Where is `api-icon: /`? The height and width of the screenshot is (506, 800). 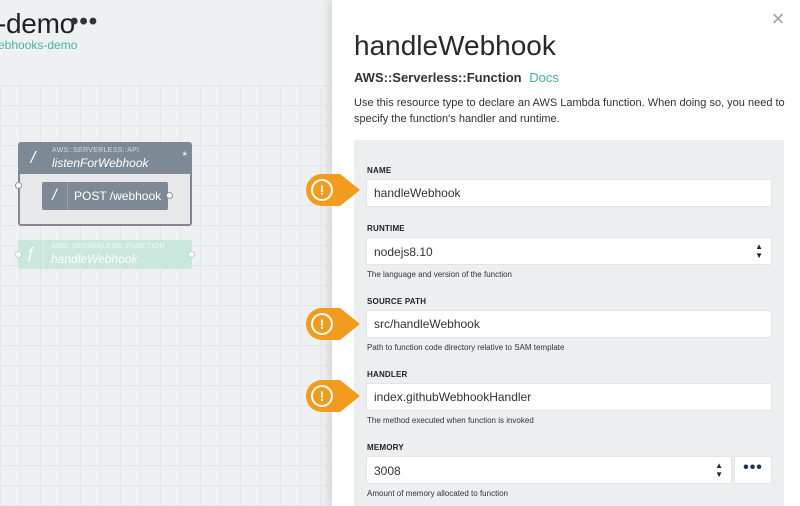 api-icon: / is located at coordinates (33, 157).